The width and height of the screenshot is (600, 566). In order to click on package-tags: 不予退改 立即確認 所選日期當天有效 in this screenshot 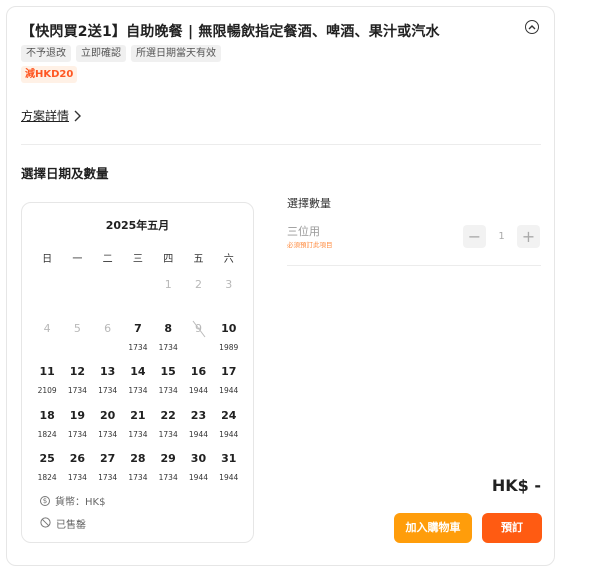, I will do `click(121, 53)`.